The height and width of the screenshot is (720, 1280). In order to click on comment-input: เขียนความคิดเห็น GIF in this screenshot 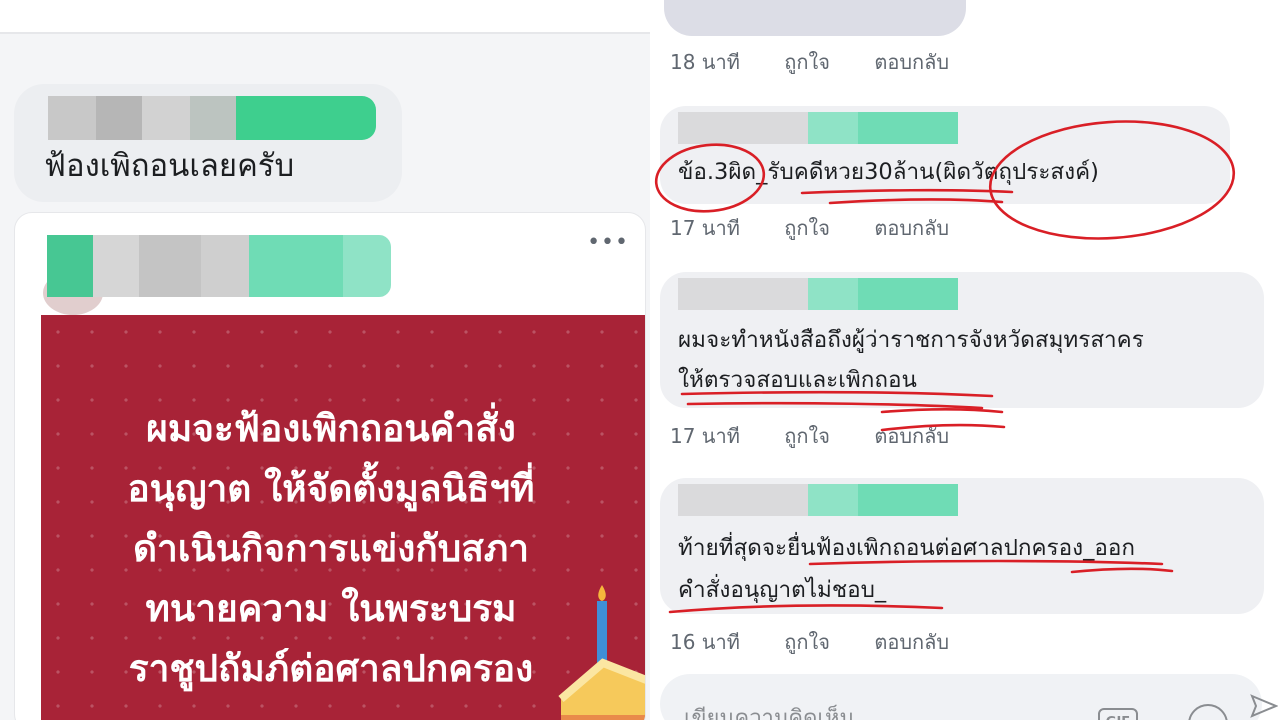, I will do `click(961, 697)`.